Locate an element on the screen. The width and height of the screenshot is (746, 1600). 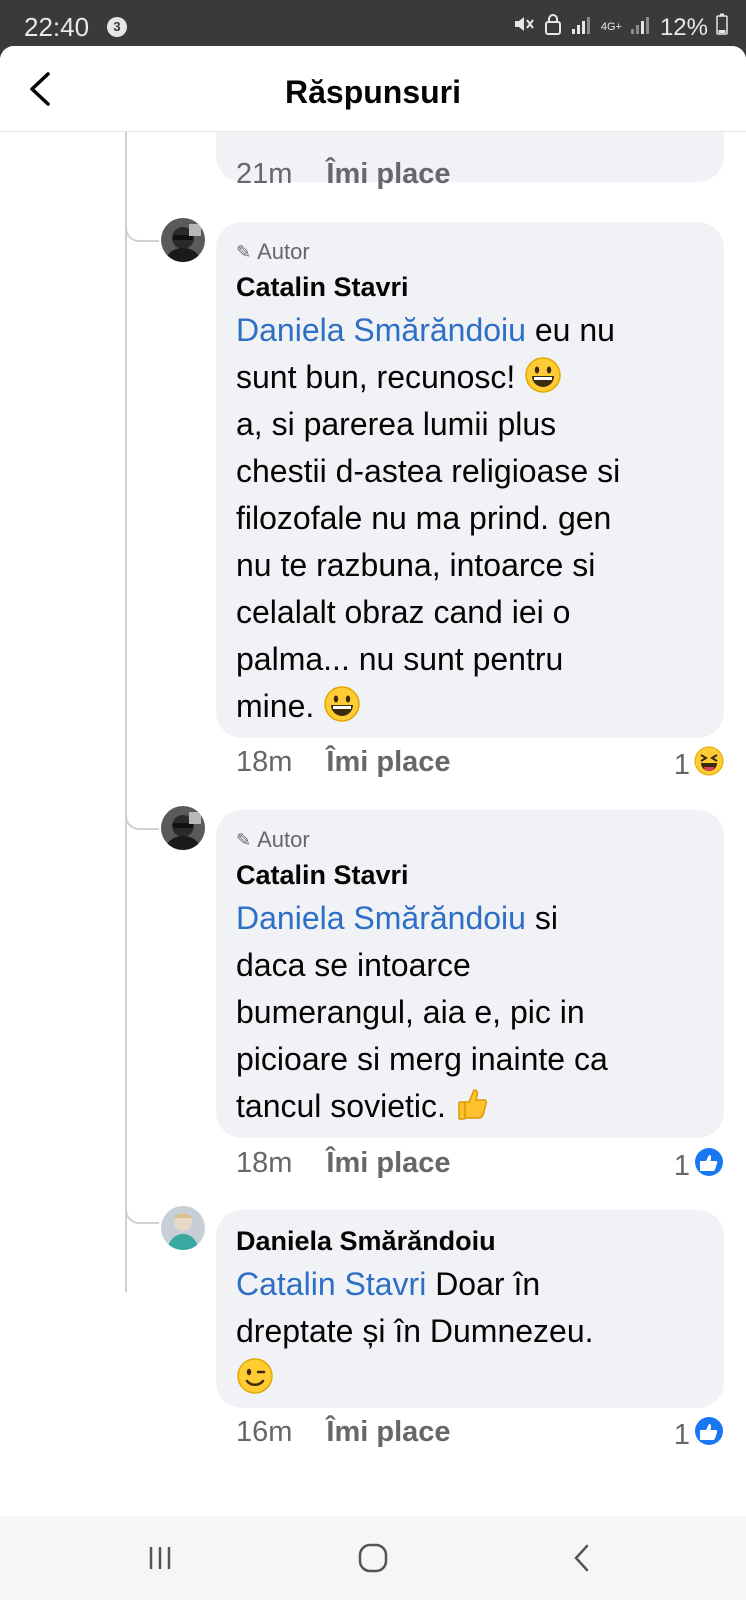
battery-icon is located at coordinates (722, 27).